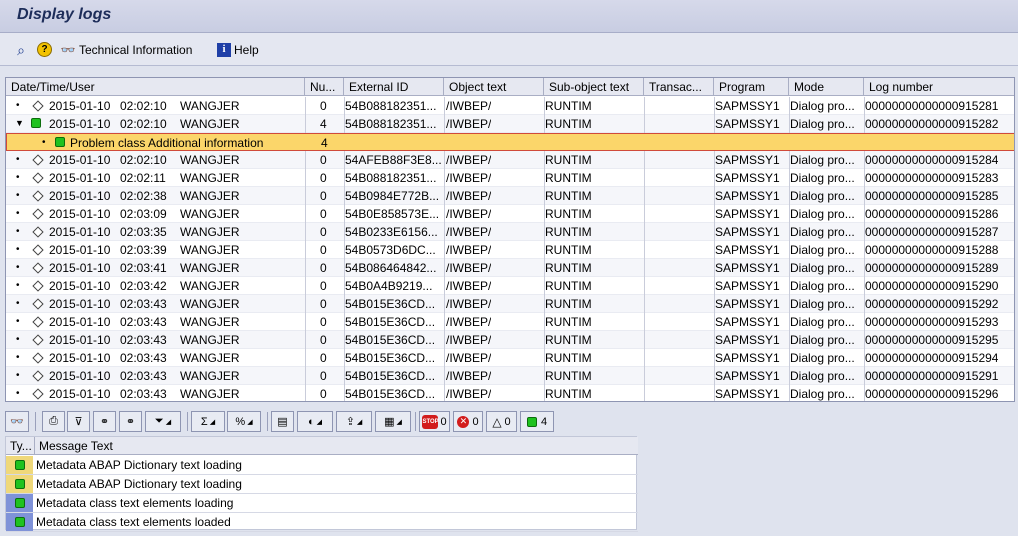 This screenshot has width=1018, height=536. I want to click on log-number: 00000000000000915293, so click(932, 322).